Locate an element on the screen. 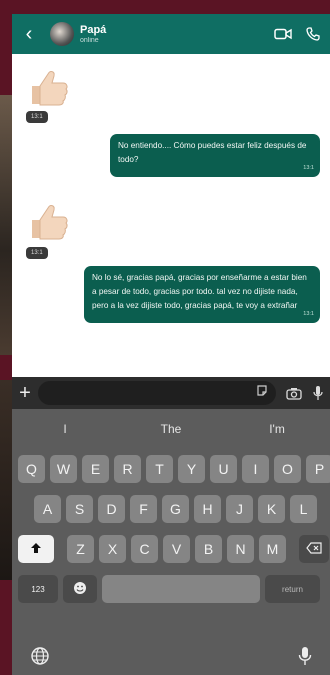 This screenshot has width=330, height=675. return-key: return is located at coordinates (292, 589).